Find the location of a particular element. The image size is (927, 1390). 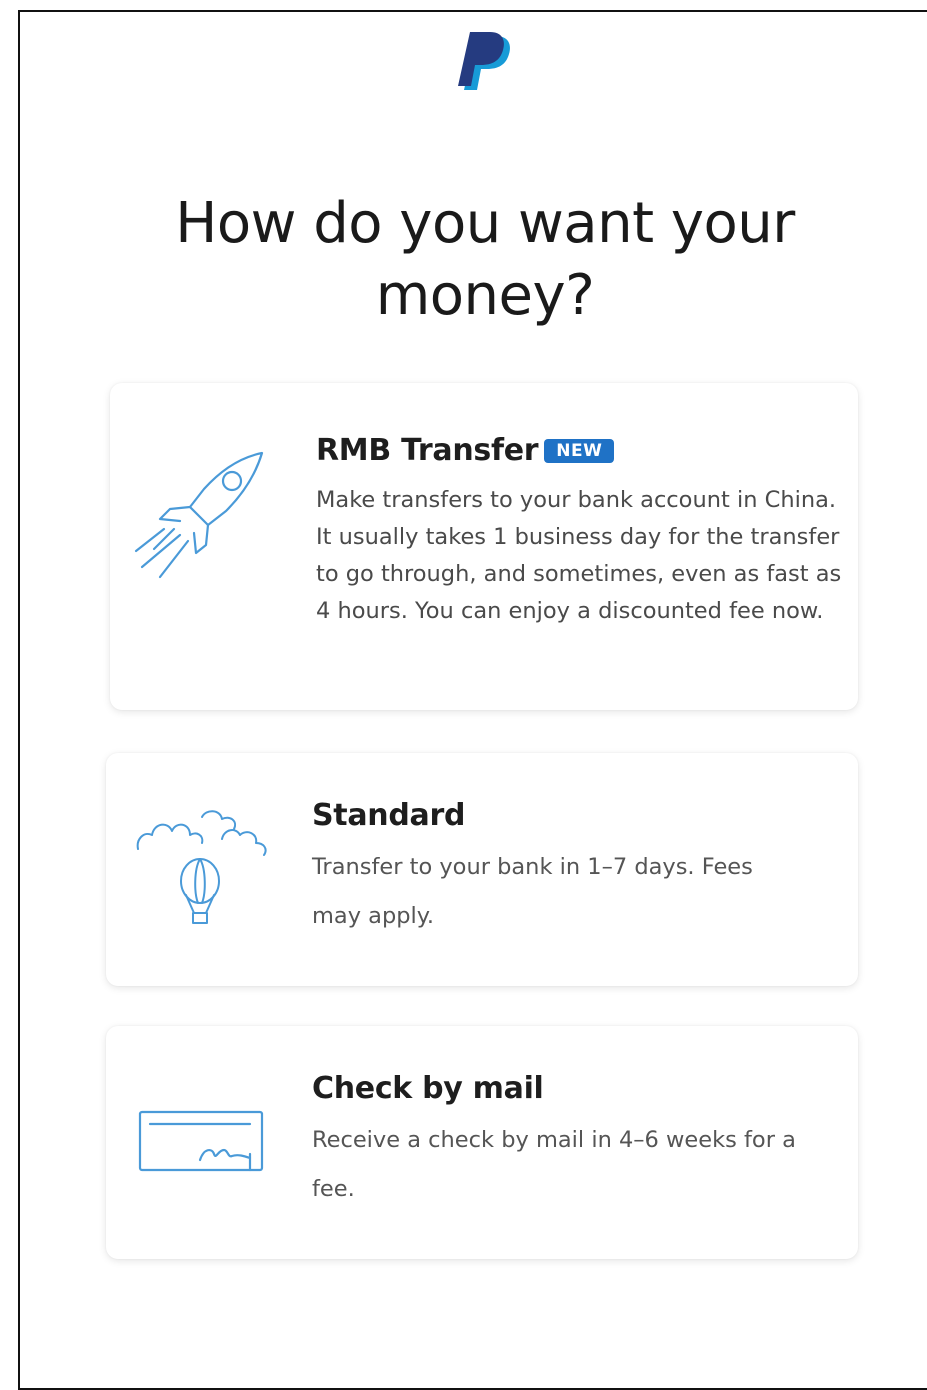

rocket-icon is located at coordinates (199, 515).